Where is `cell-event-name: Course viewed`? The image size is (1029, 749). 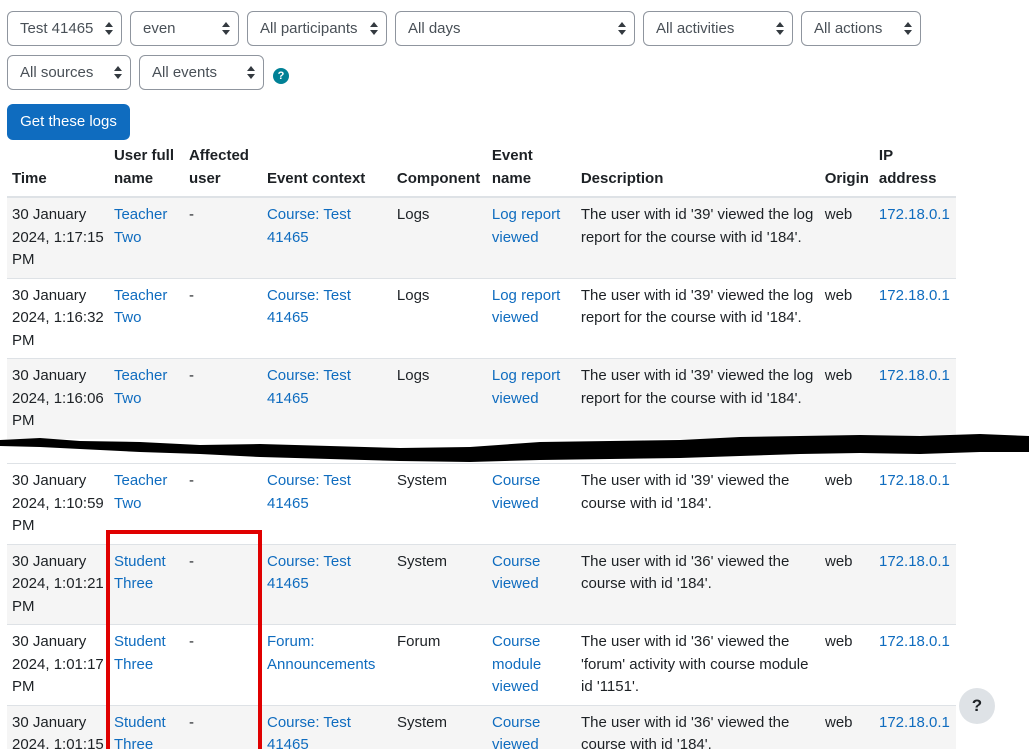 cell-event-name: Course viewed is located at coordinates (531, 726).